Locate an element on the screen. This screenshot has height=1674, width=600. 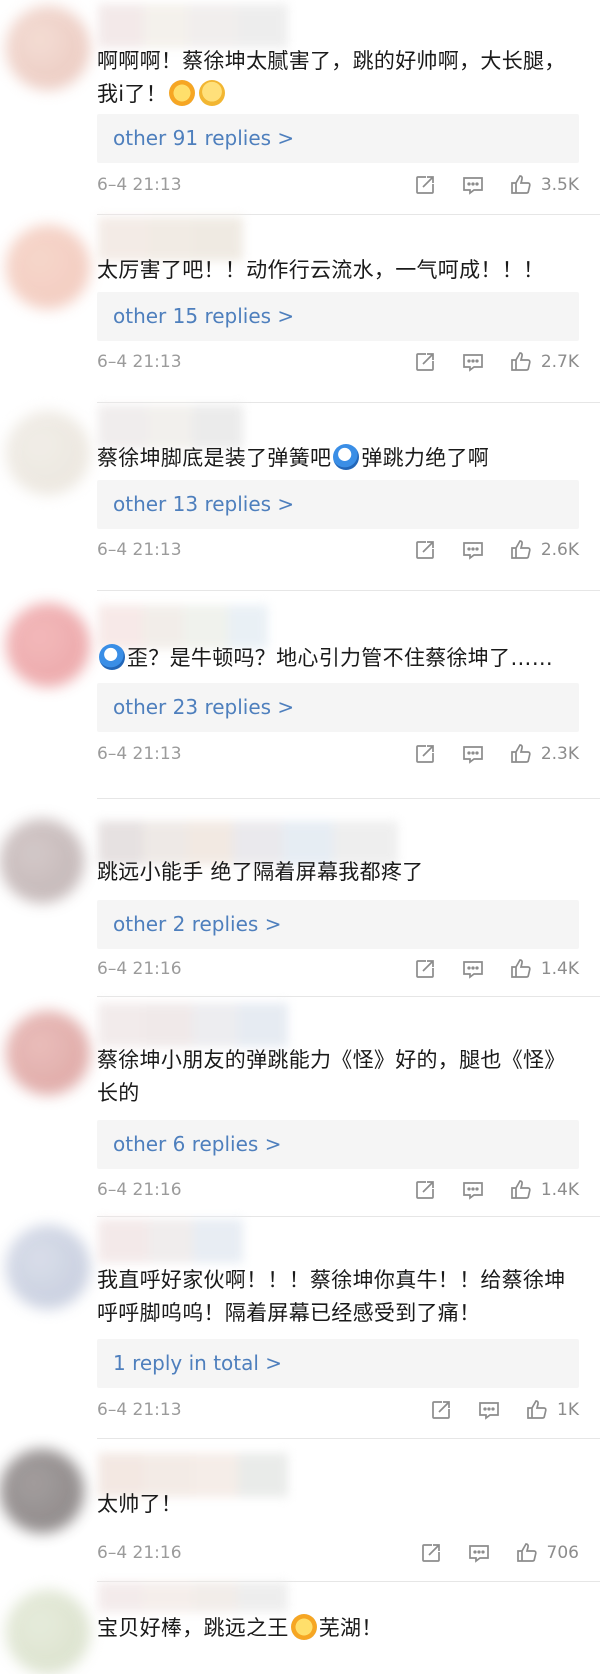
more-replies-link: other 23 replies > is located at coordinates (338, 707).